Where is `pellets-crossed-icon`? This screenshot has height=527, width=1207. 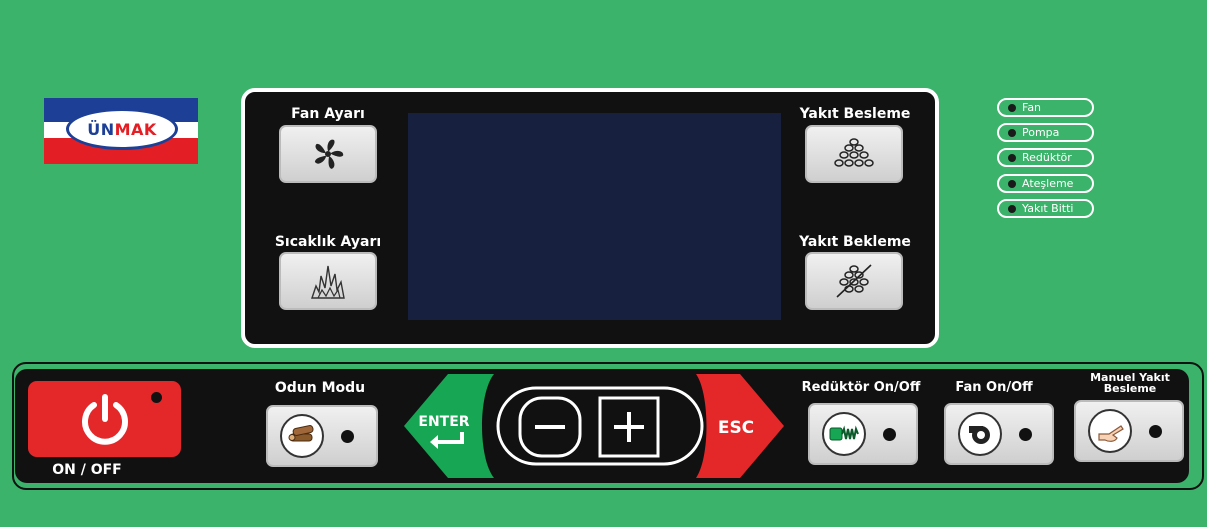
pellets-crossed-icon is located at coordinates (854, 281).